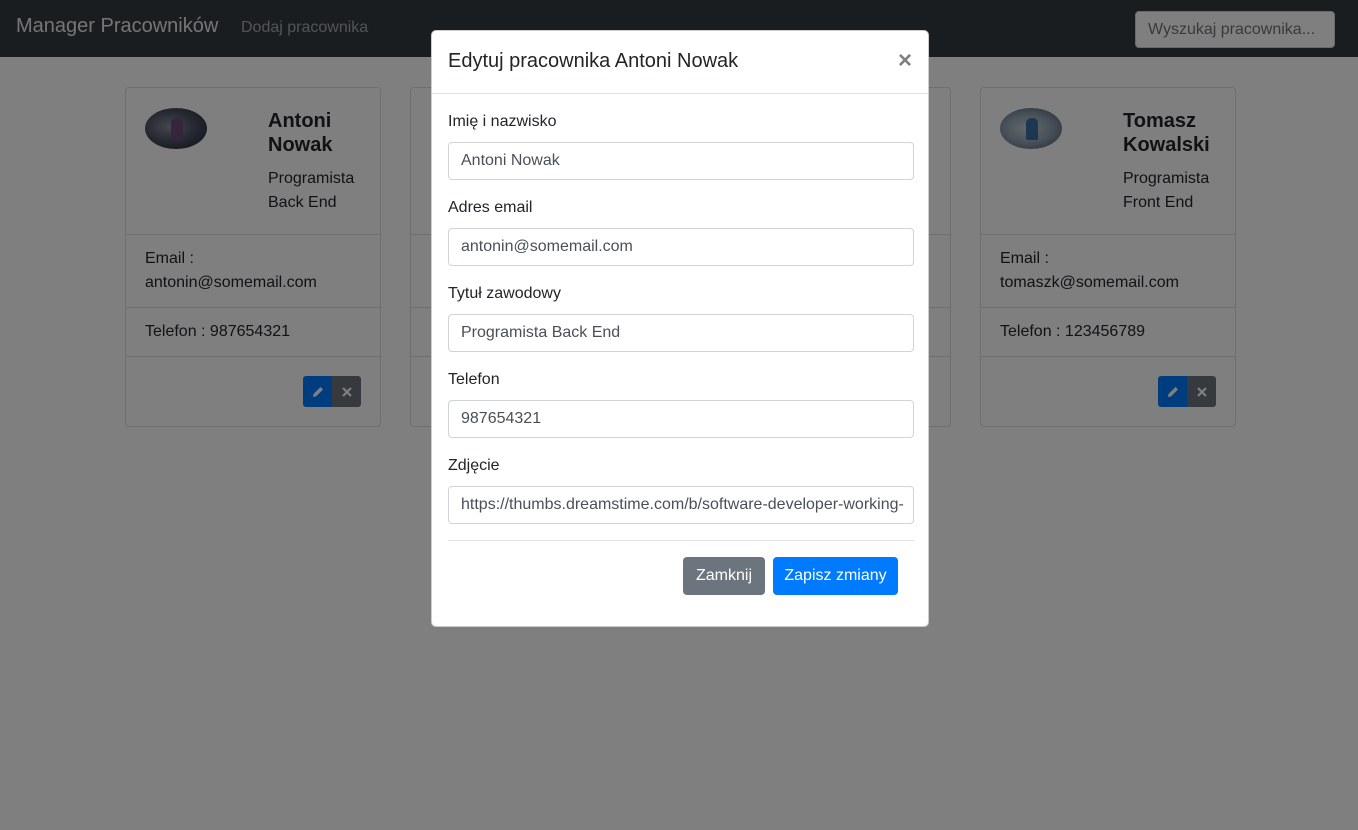  I want to click on save-changes-button: Zapisz zmiany, so click(835, 576).